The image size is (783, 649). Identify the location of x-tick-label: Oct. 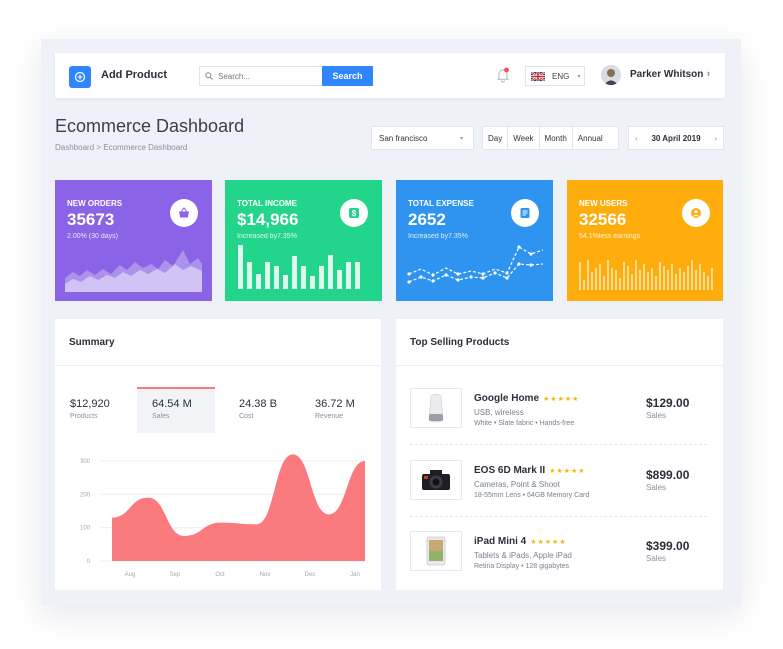
(220, 575).